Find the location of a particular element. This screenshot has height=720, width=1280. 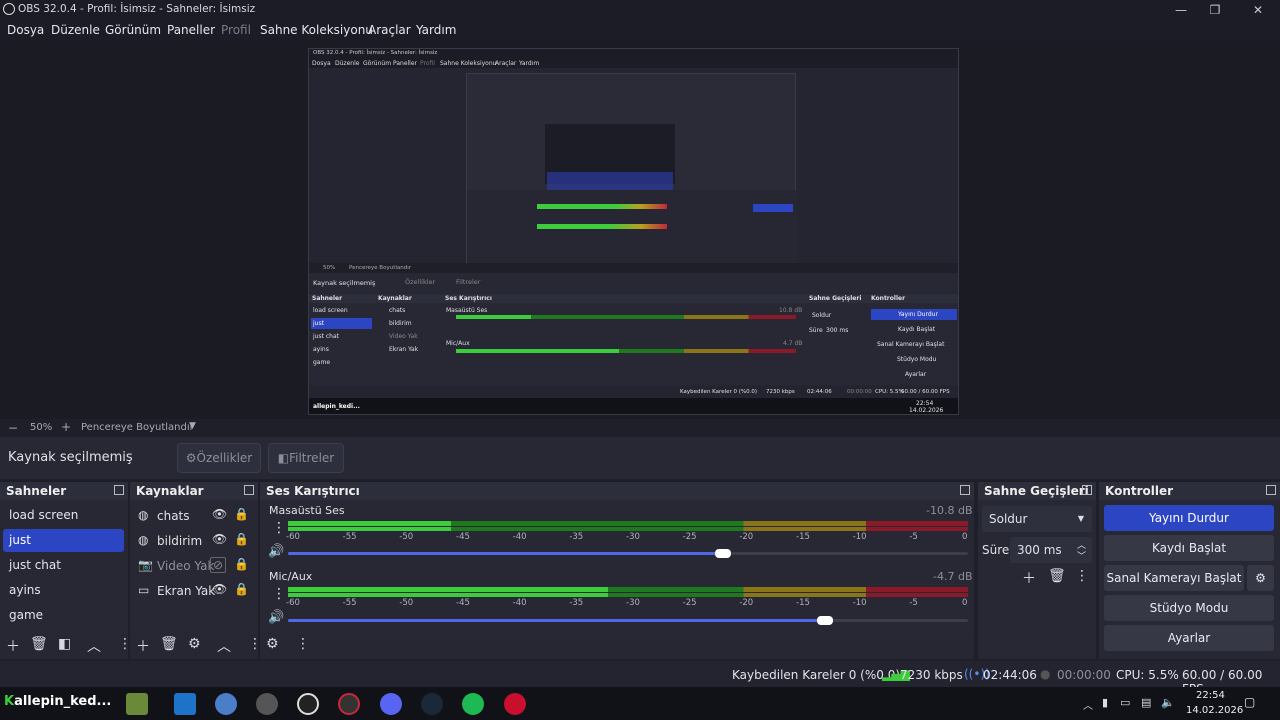

nested-ctl-0: Yayını Durdur is located at coordinates (918, 314).